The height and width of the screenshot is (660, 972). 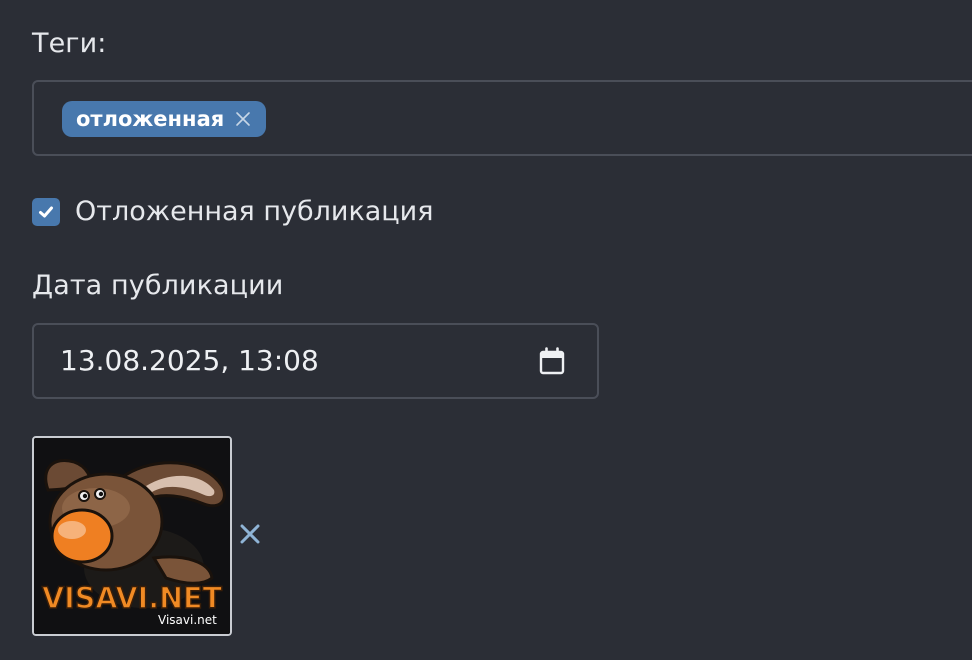 I want to click on calendar-icon, so click(x=552, y=361).